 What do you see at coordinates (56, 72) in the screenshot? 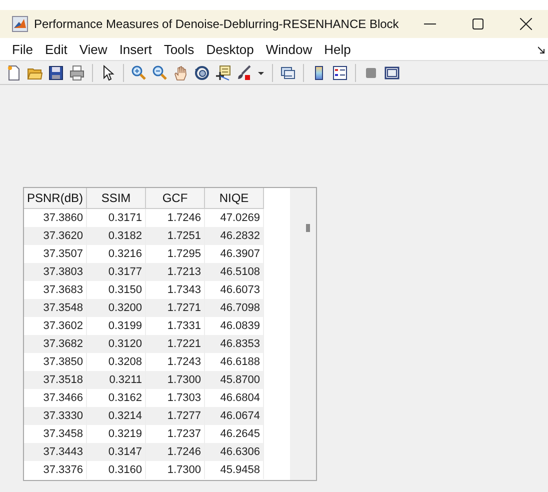
I see `save-icon` at bounding box center [56, 72].